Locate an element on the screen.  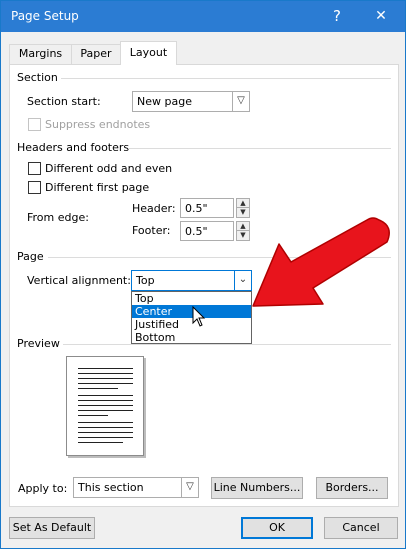
apply-to-label: Apply to: is located at coordinates (43, 488).